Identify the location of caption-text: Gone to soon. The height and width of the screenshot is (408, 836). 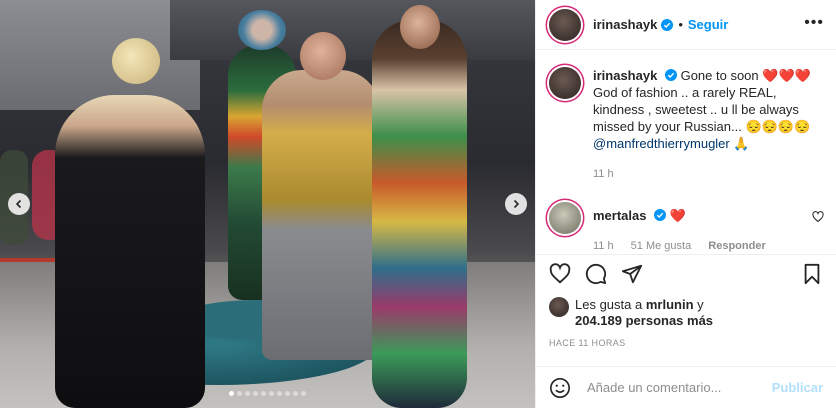
(719, 75).